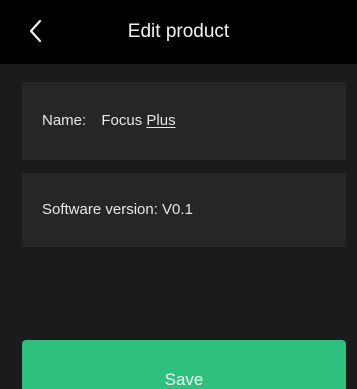  Describe the element at coordinates (160, 121) in the screenshot. I see `product-name-value-underlined: Plus` at that location.